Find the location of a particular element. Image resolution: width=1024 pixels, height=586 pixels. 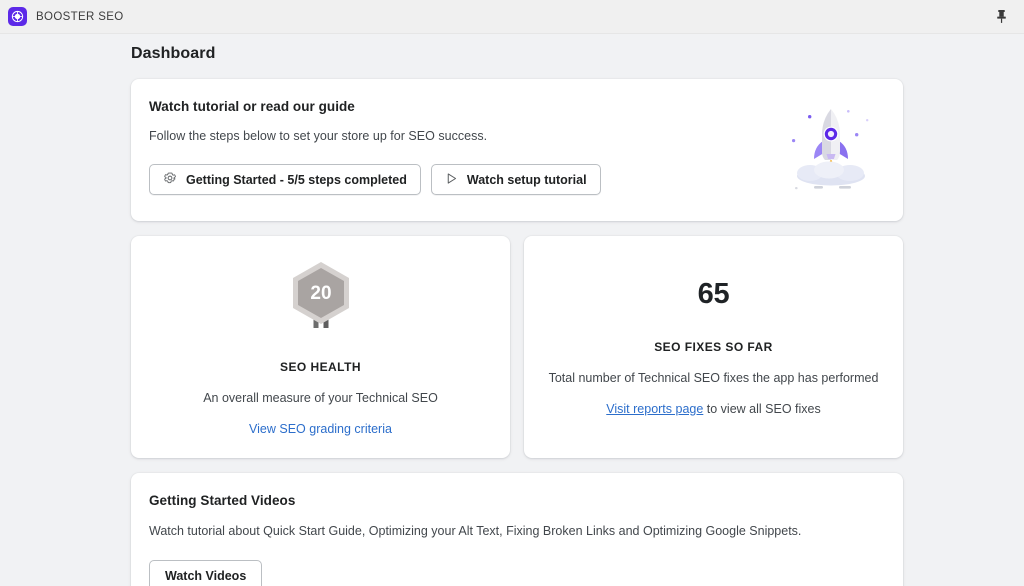

page-title: Dashboard is located at coordinates (173, 53).